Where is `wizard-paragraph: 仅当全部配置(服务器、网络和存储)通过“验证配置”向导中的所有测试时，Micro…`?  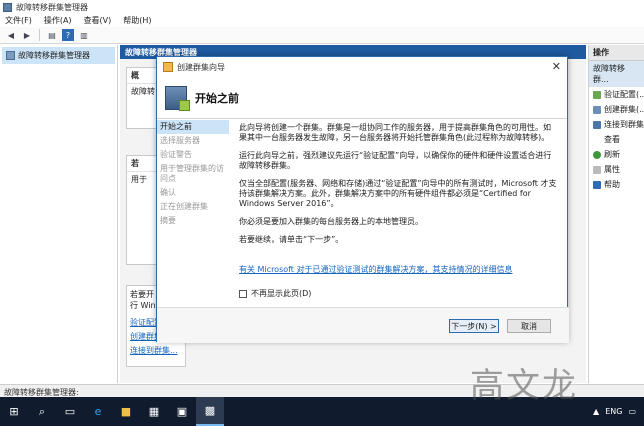 wizard-paragraph: 仅当全部配置(服务器、网络和存储)通过“验证配置”向导中的所有测试时，Micro… is located at coordinates (398, 193).